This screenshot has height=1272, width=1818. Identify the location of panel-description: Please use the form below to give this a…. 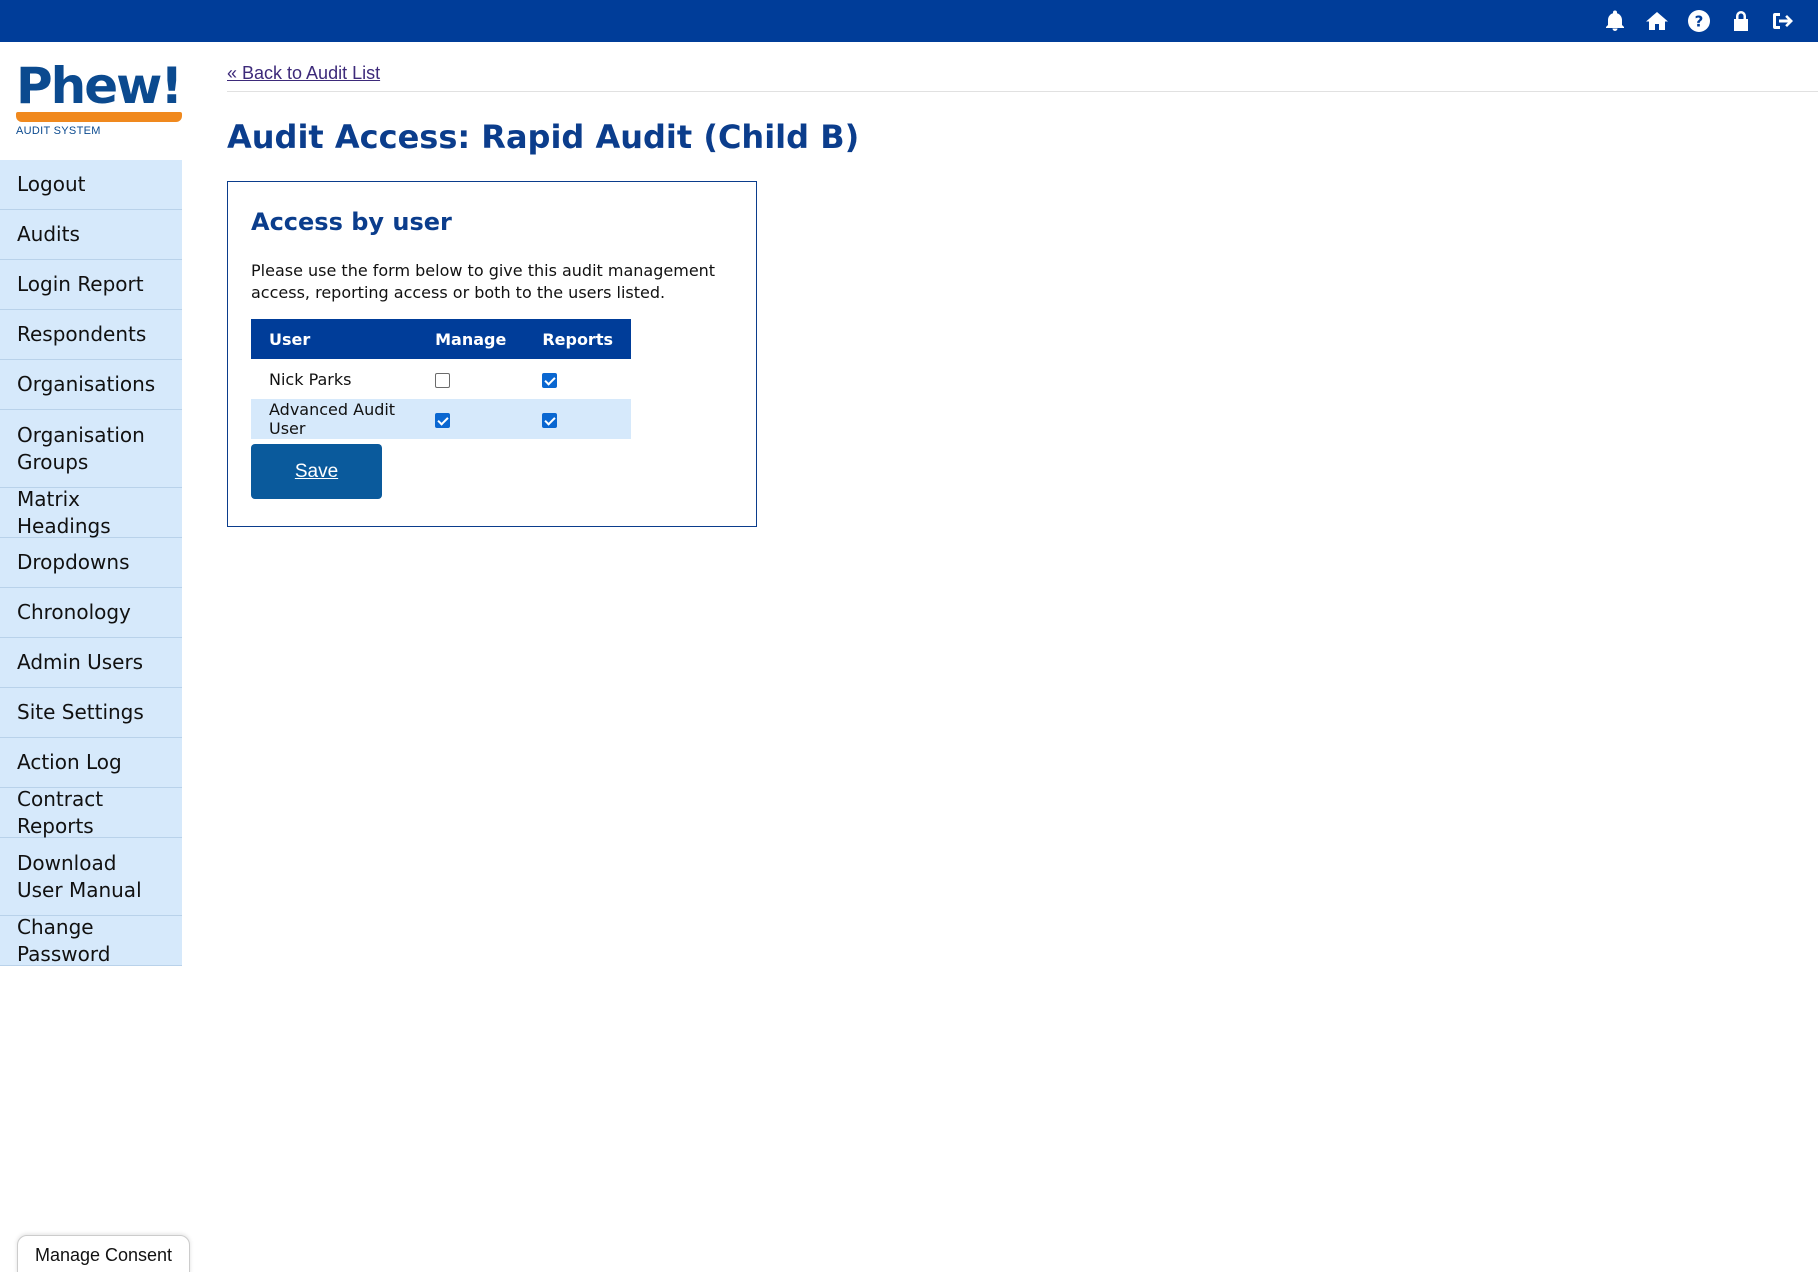
(483, 281).